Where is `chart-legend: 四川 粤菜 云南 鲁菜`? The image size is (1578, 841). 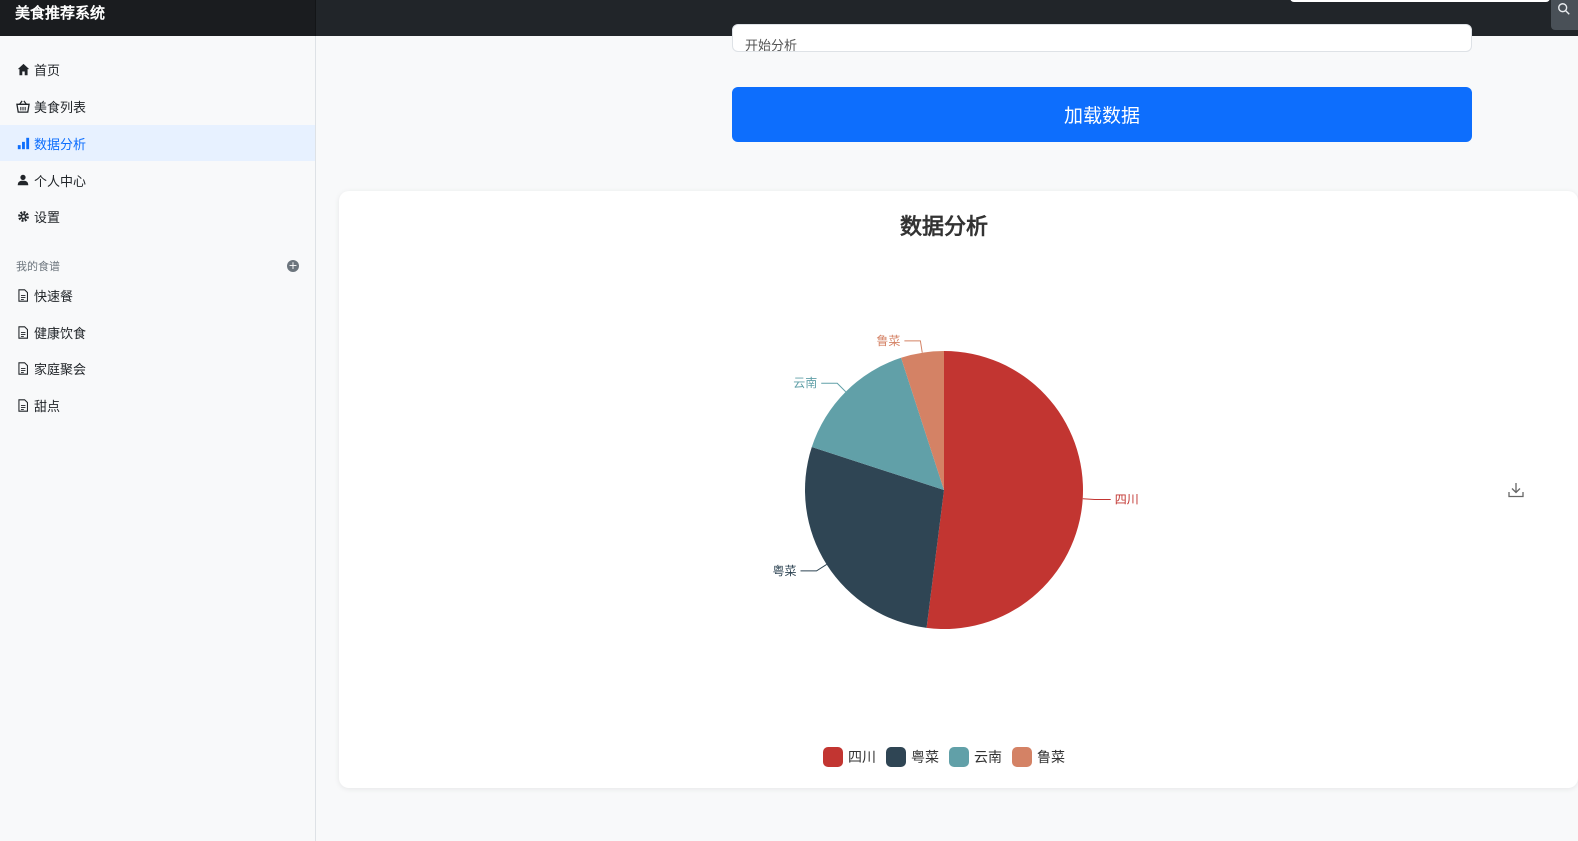
chart-legend: 四川 粤菜 云南 鲁菜 is located at coordinates (944, 757).